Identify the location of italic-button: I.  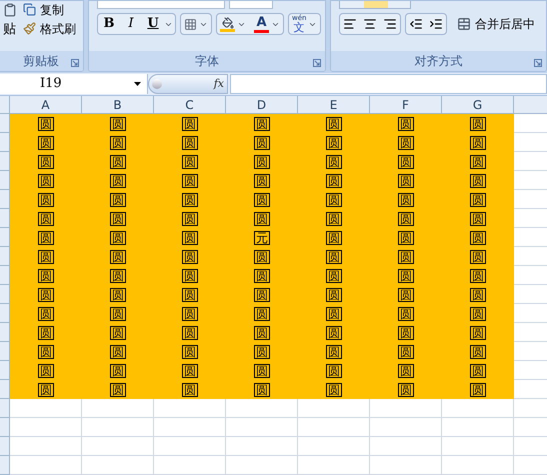
(131, 24).